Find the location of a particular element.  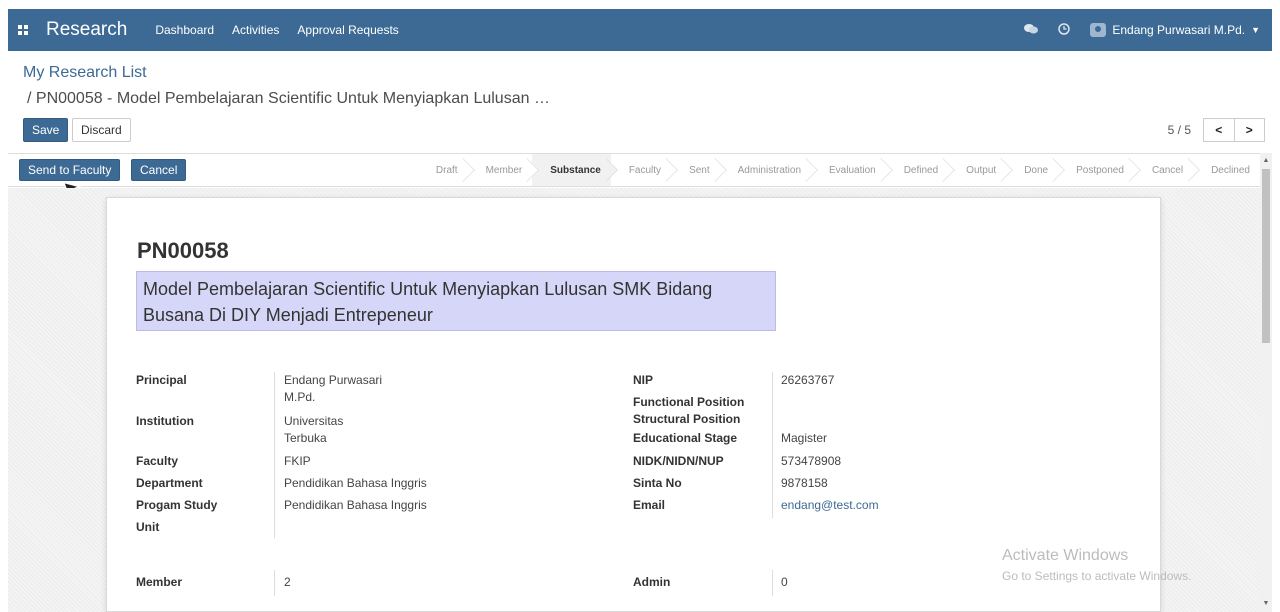

stage-draft: Draft is located at coordinates (443, 170).